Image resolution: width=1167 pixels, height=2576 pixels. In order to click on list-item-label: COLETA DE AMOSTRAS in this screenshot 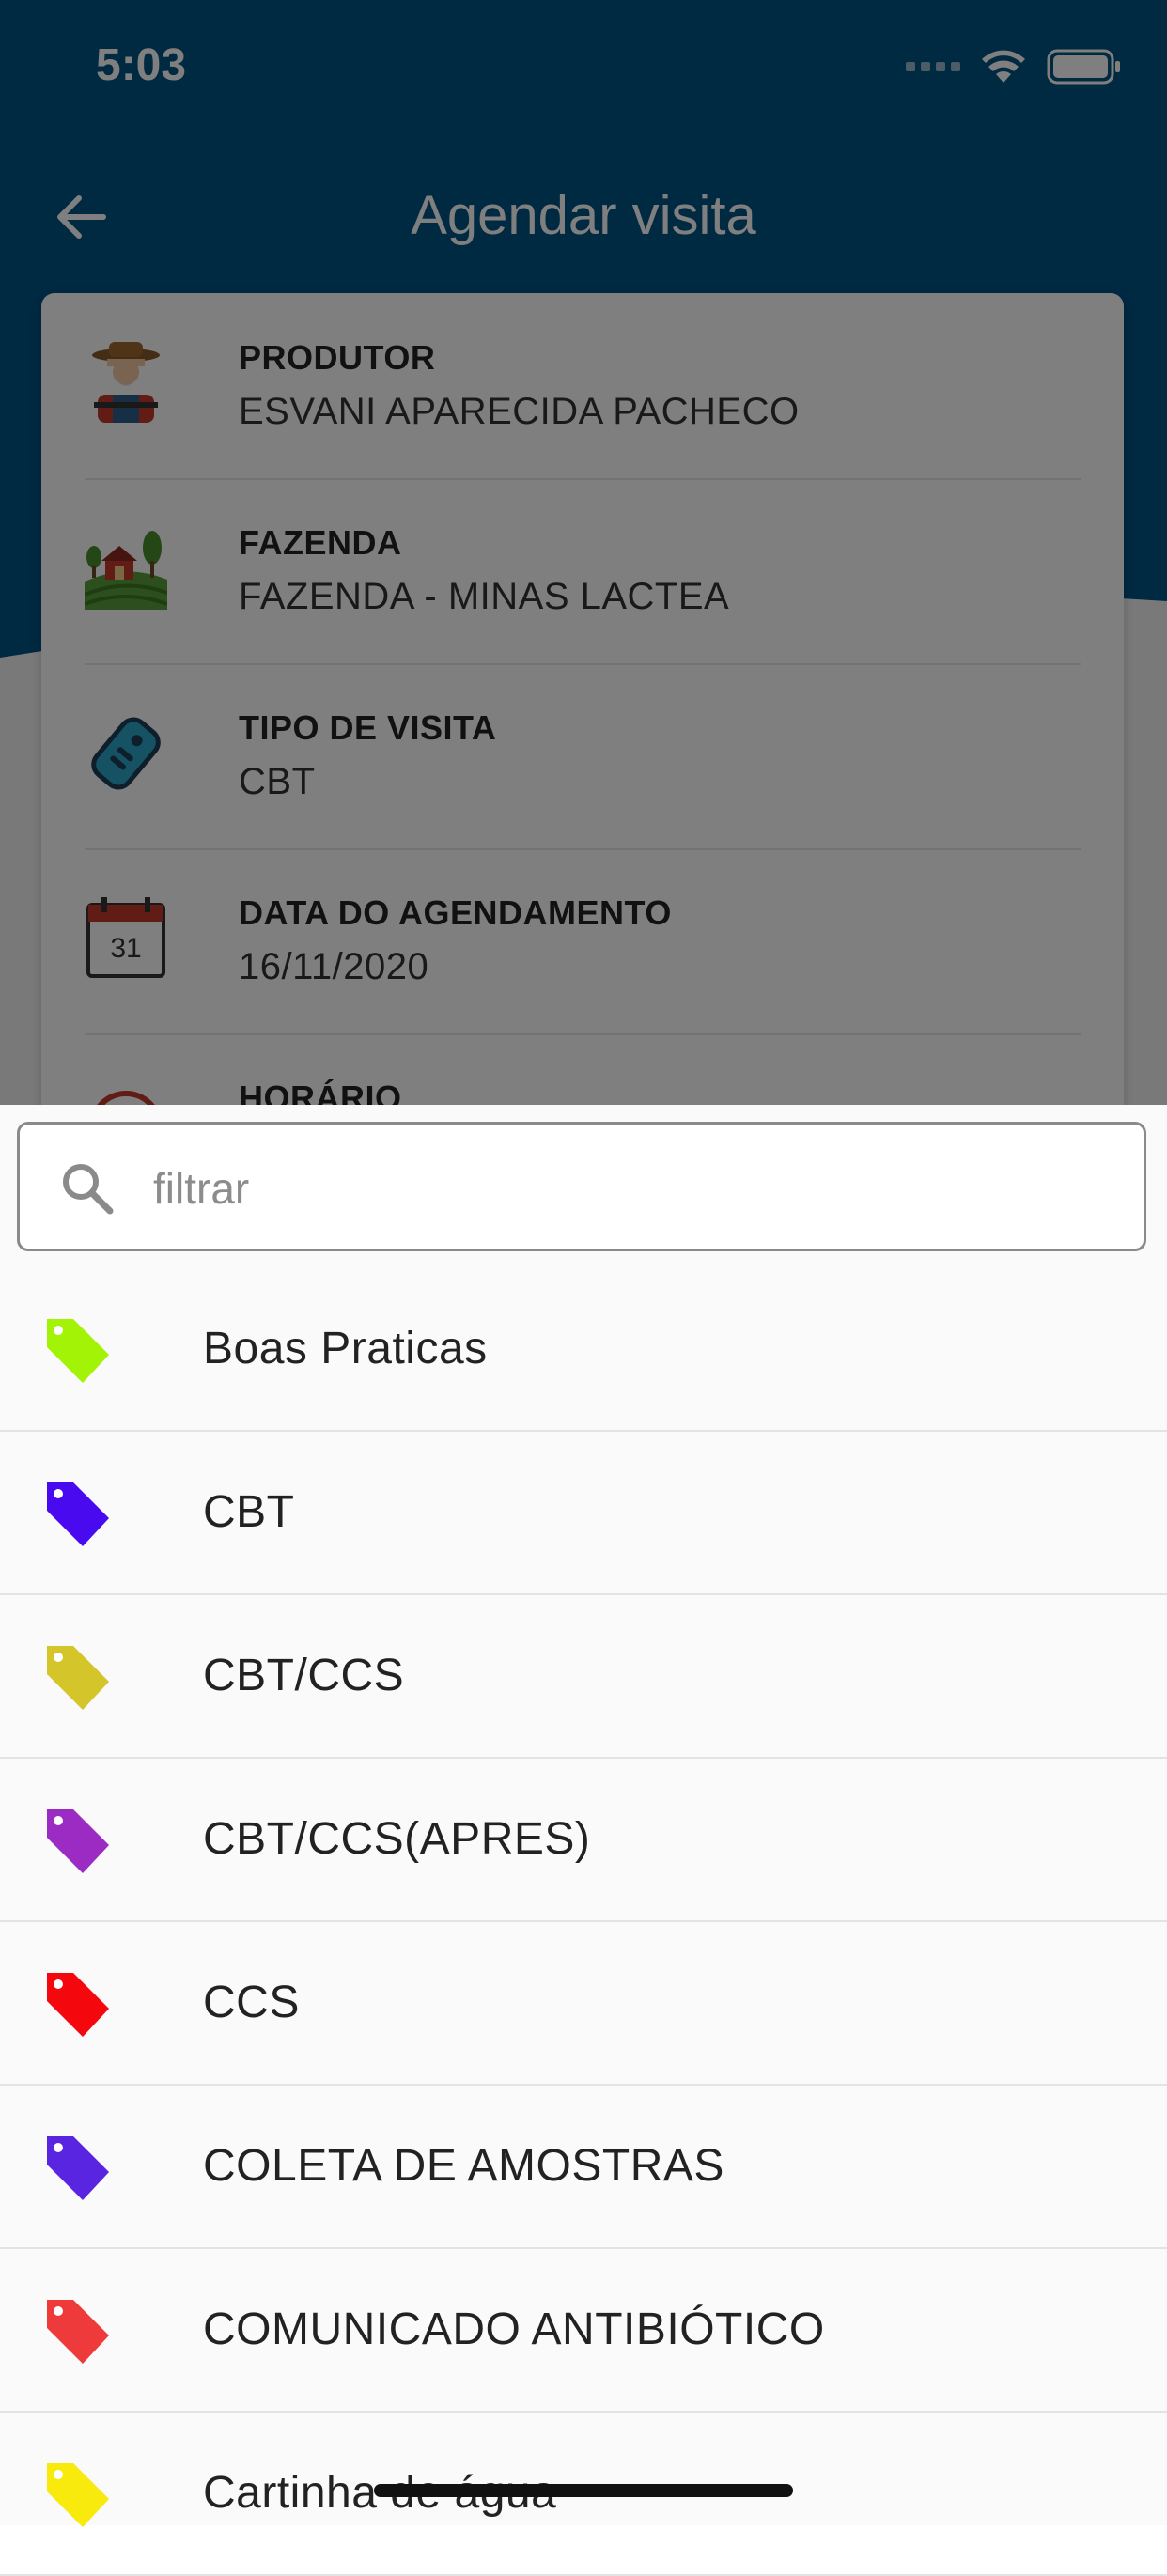, I will do `click(463, 2166)`.